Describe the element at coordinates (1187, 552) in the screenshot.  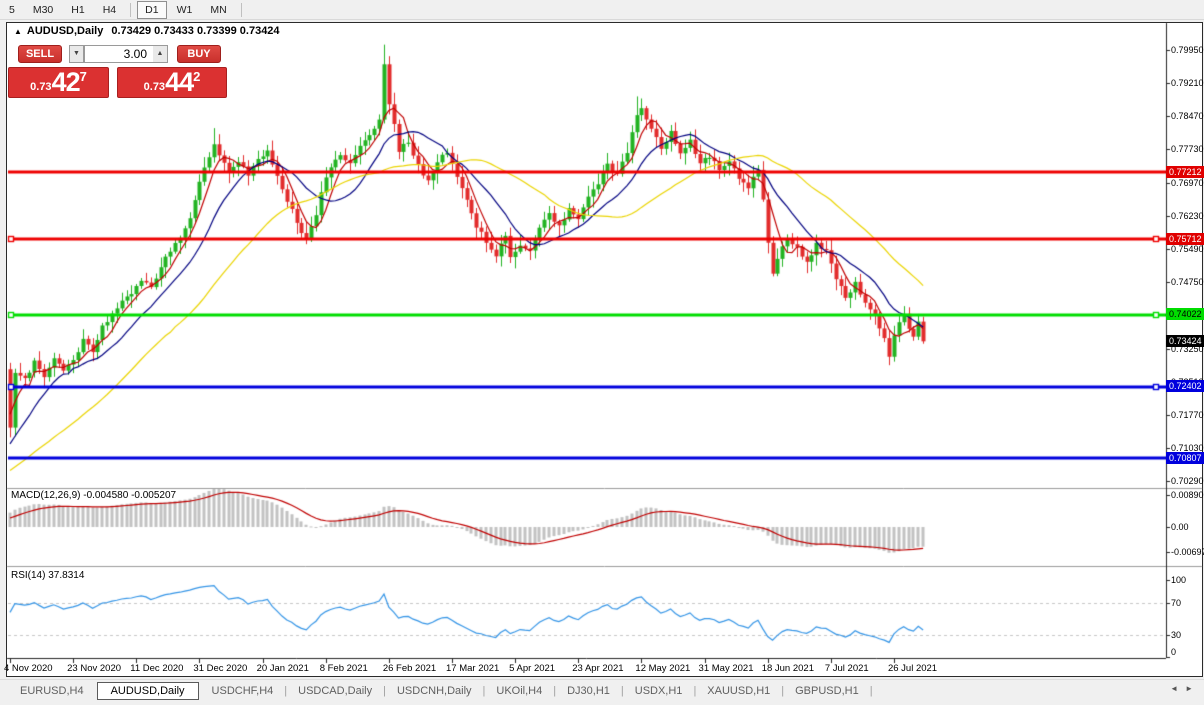
I see `macd-tick-label: -0.00697` at that location.